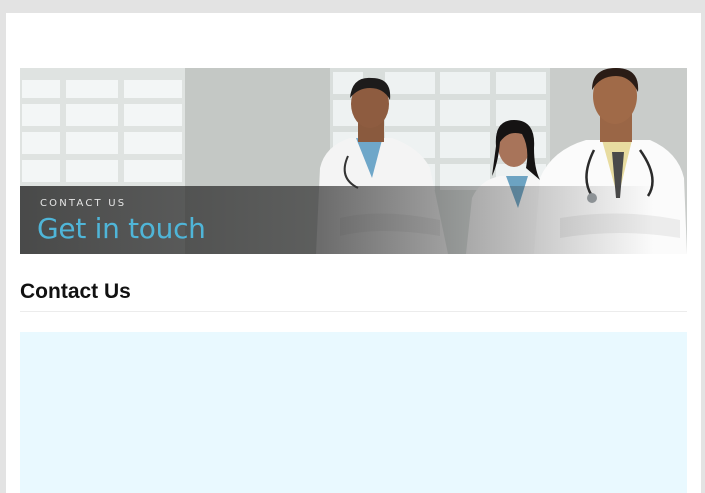 The image size is (705, 493). I want to click on page-title: Contact Us, so click(75, 291).